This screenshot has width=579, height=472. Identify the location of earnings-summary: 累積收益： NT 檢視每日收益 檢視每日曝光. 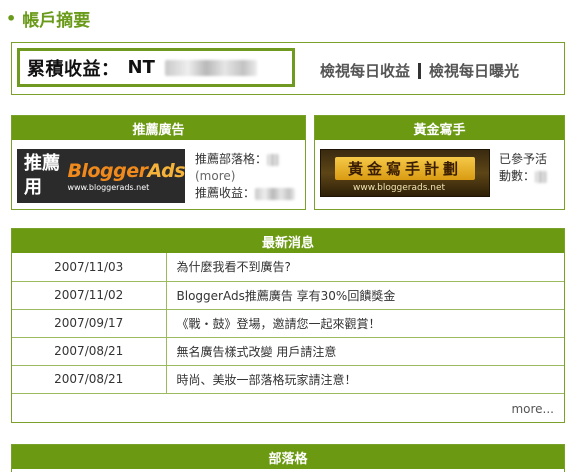
(288, 68).